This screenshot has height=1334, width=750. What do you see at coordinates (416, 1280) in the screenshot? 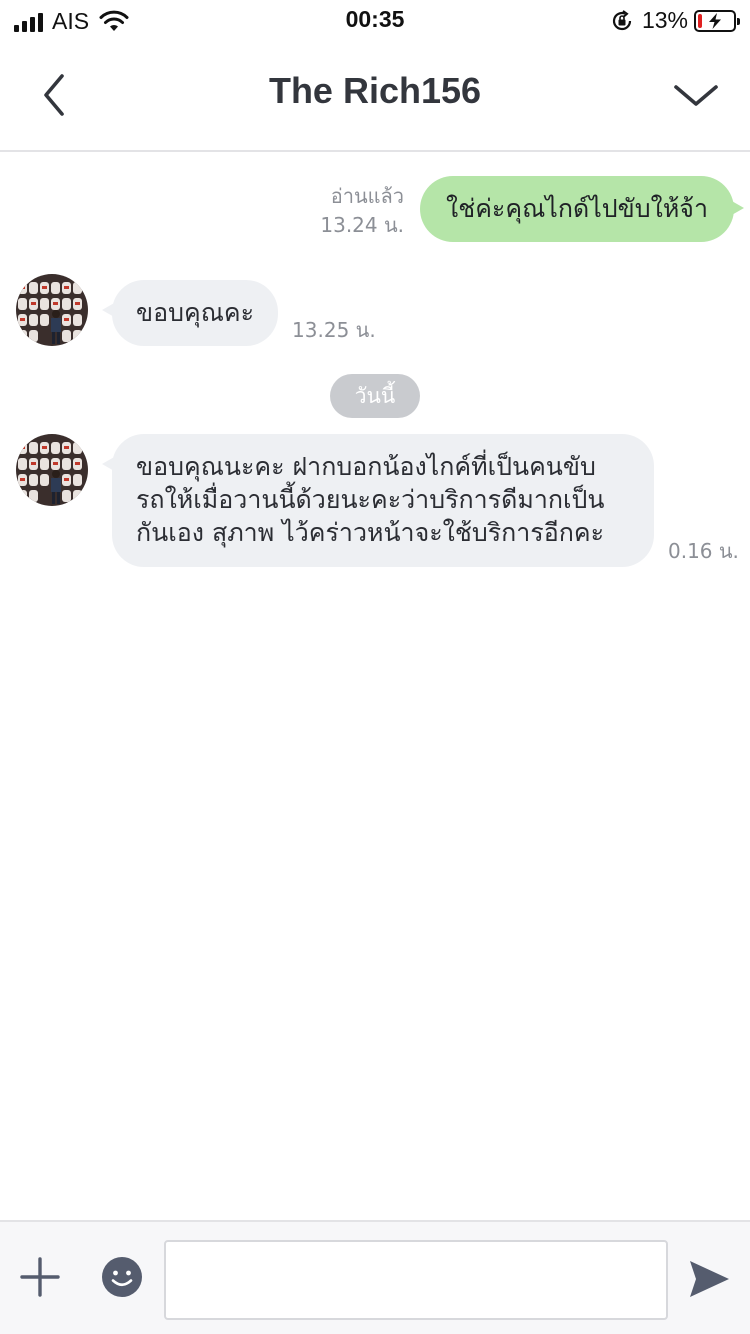
I see `message-input` at bounding box center [416, 1280].